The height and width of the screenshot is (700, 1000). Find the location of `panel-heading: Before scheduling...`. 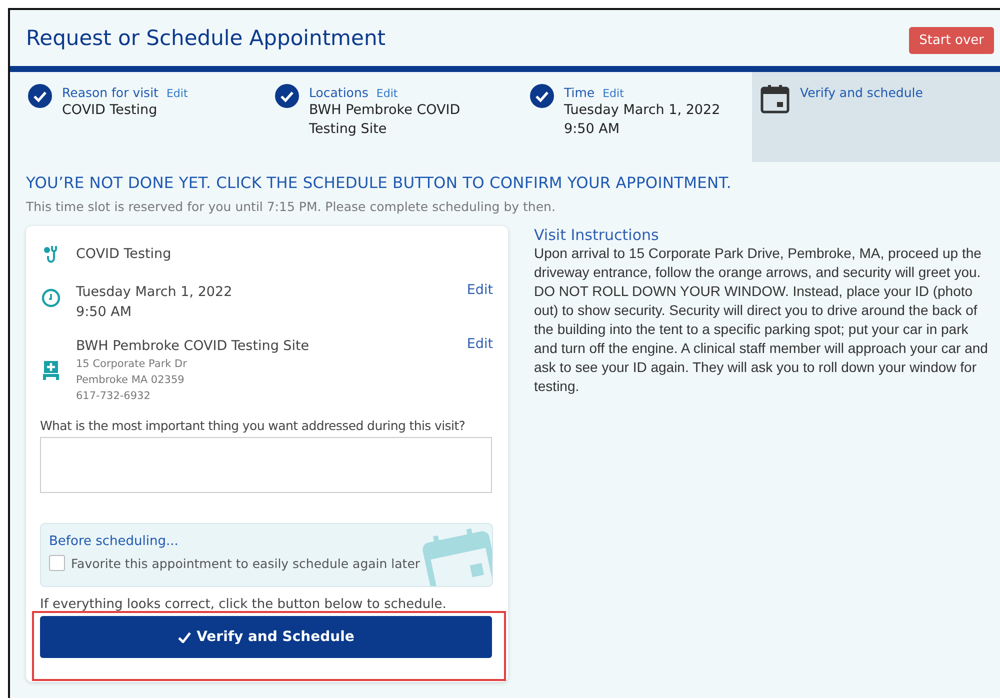

panel-heading: Before scheduling... is located at coordinates (114, 541).